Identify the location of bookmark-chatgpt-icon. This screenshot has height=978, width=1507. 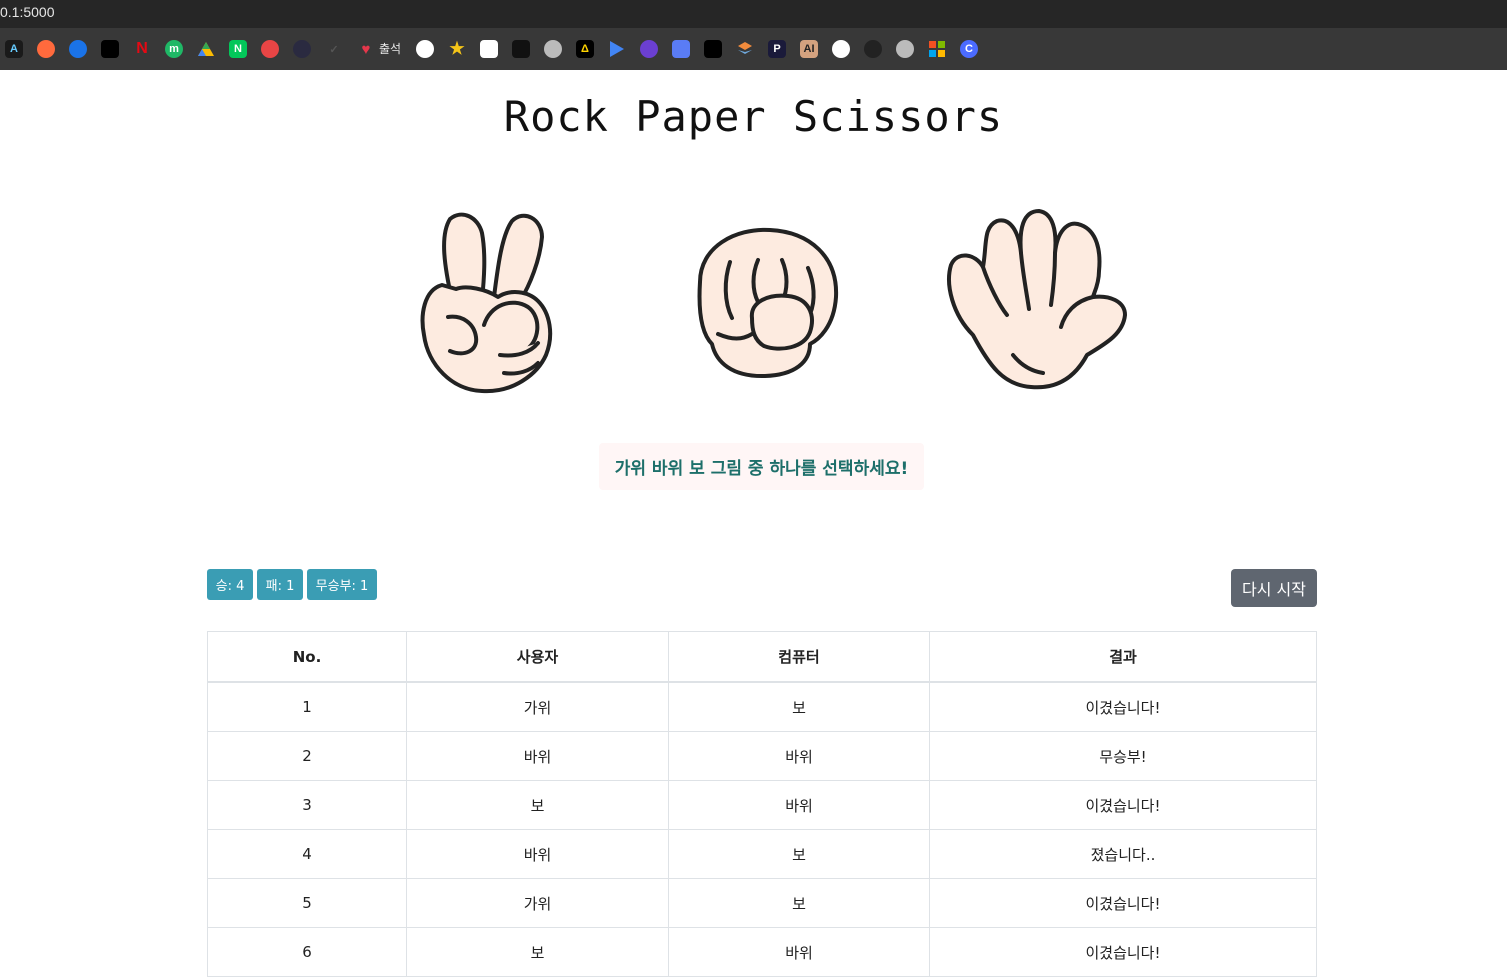
(873, 49).